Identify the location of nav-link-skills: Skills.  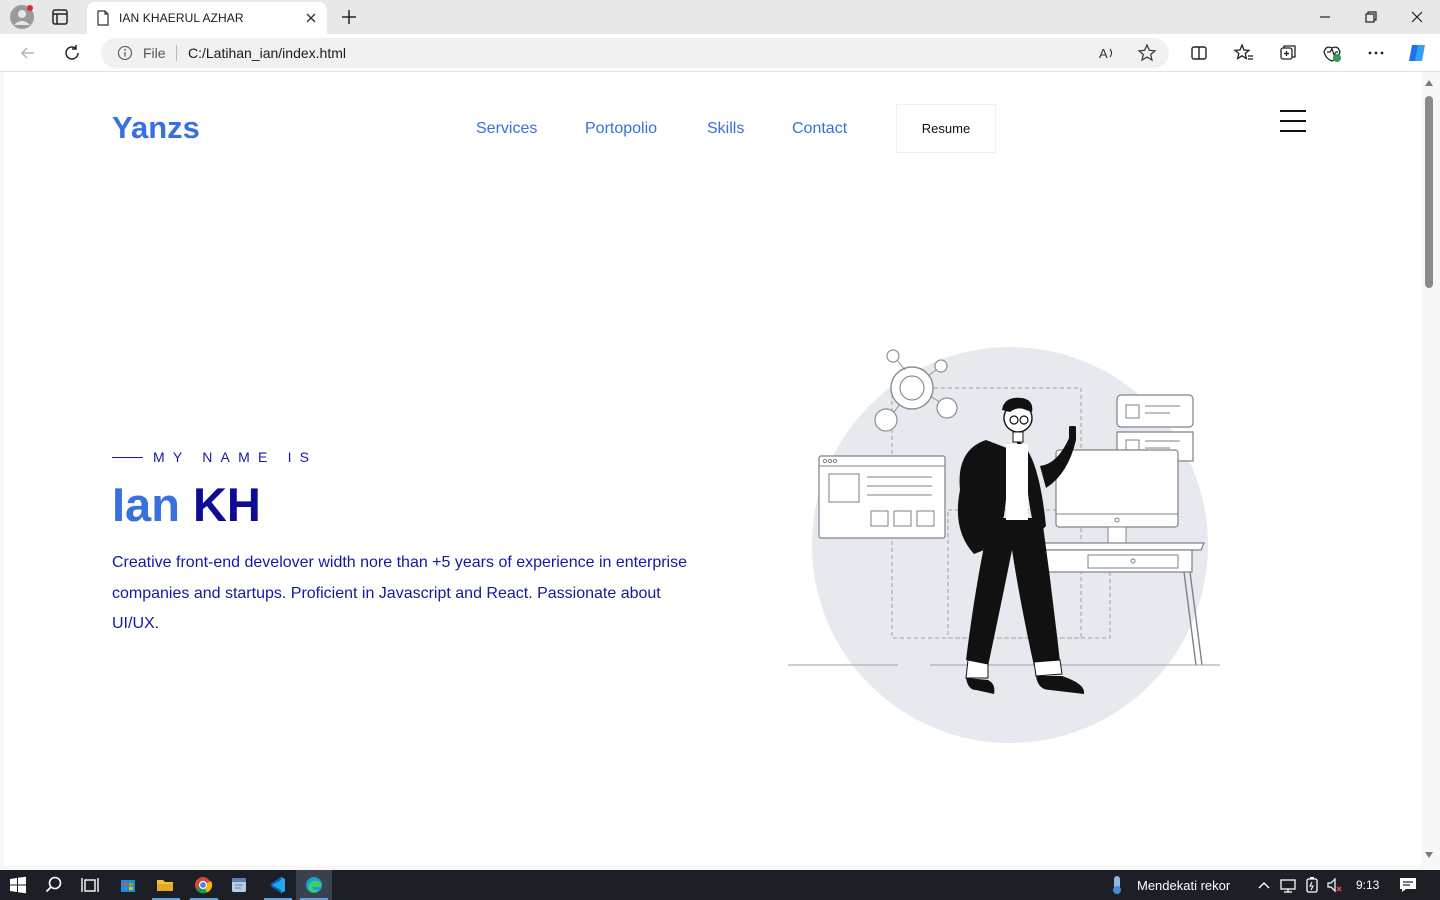
(725, 129).